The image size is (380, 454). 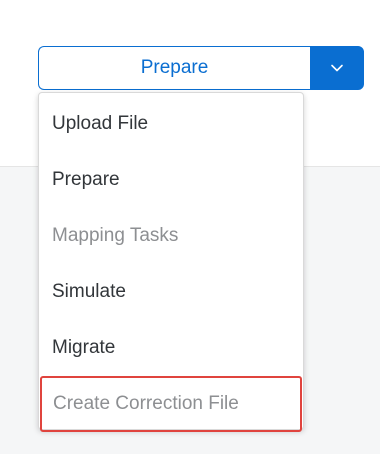 I want to click on chevron-down-icon, so click(x=337, y=68).